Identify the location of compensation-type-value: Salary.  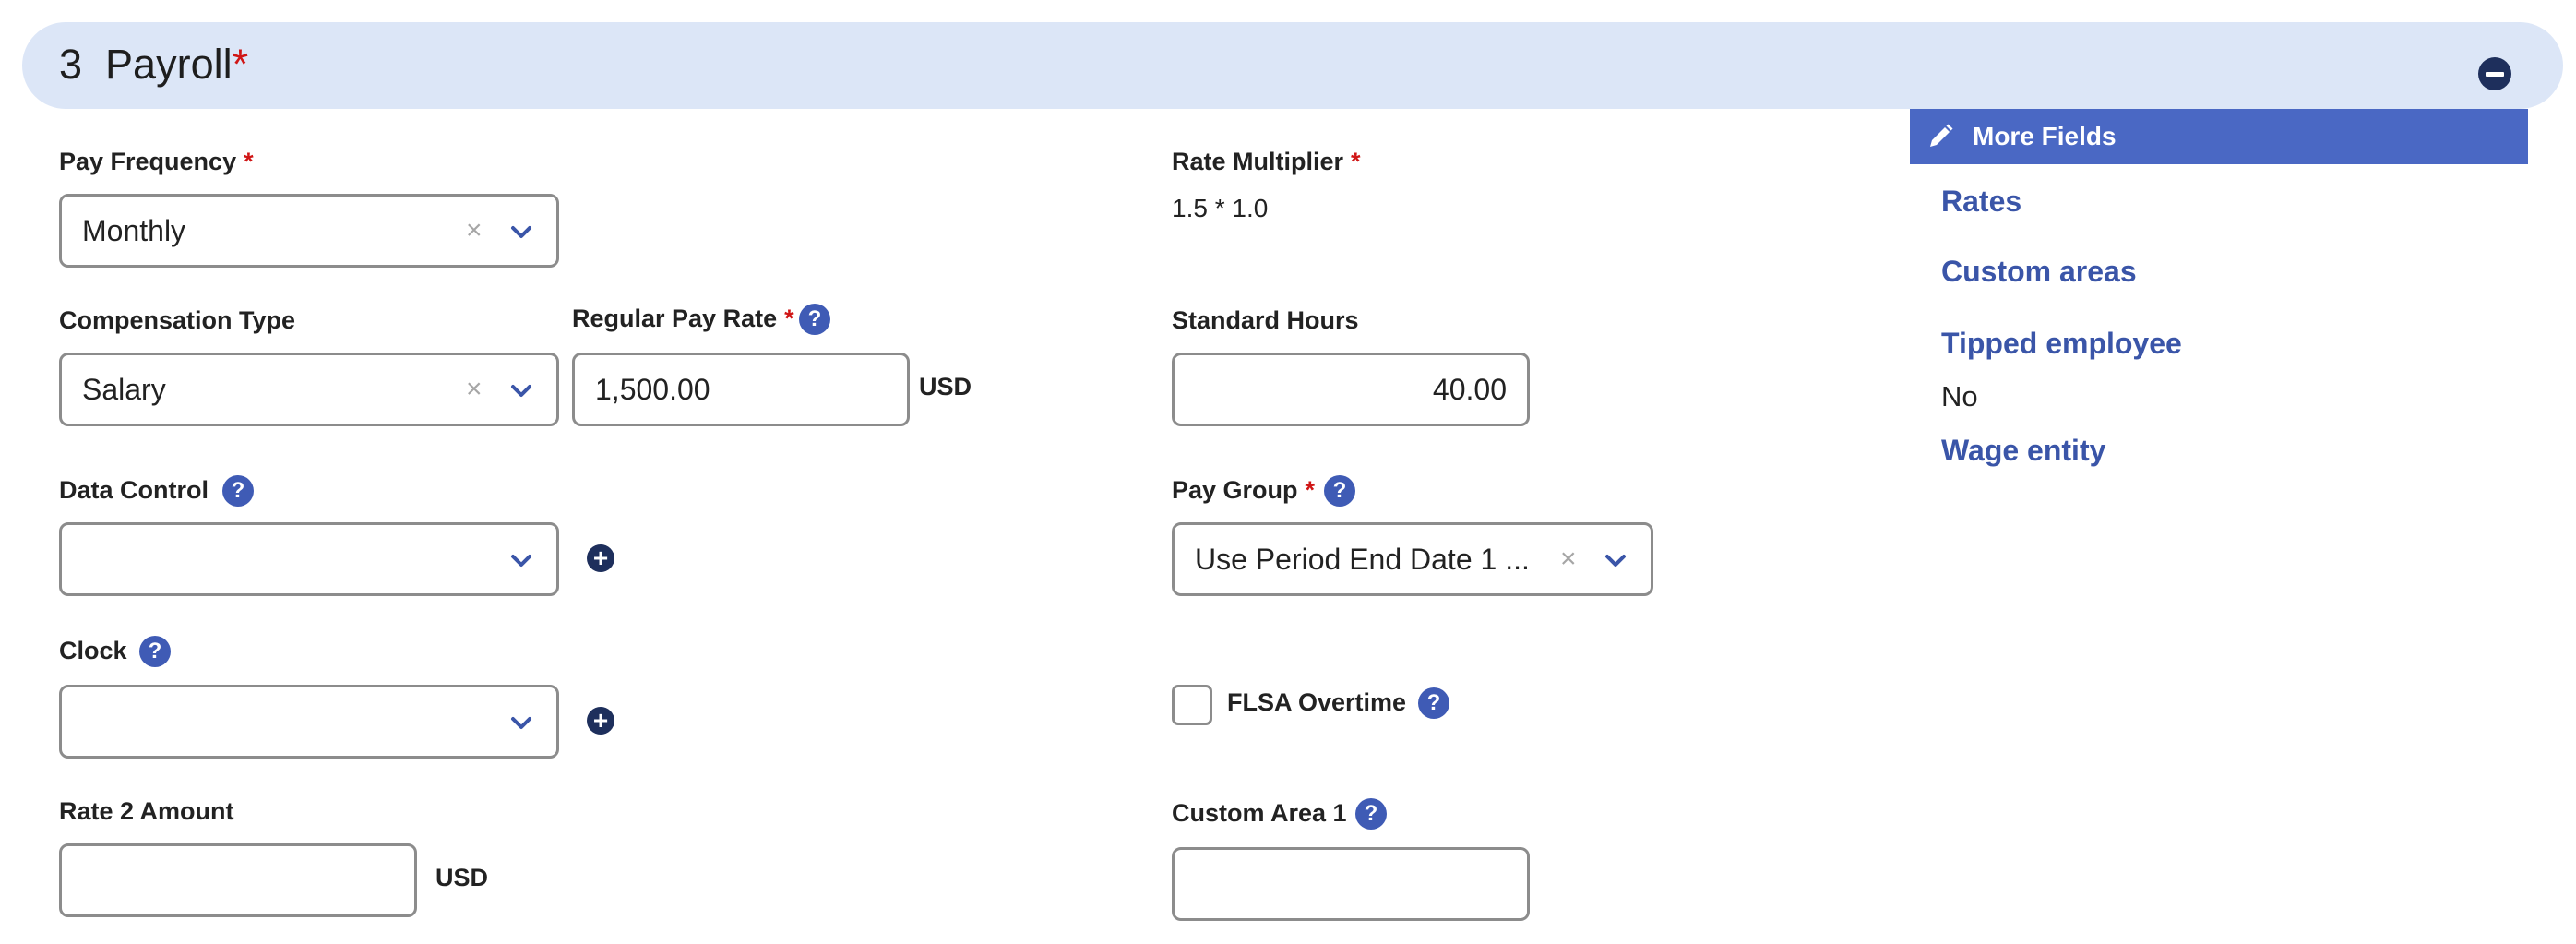
(124, 389).